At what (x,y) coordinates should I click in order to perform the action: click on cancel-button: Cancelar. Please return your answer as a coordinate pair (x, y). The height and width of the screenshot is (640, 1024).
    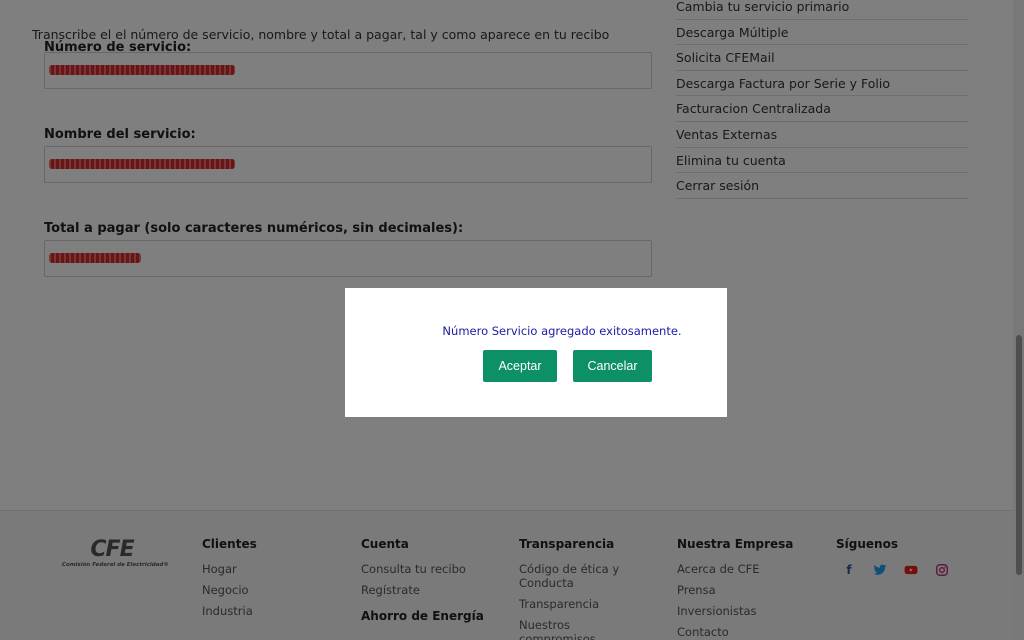
    Looking at the image, I should click on (612, 366).